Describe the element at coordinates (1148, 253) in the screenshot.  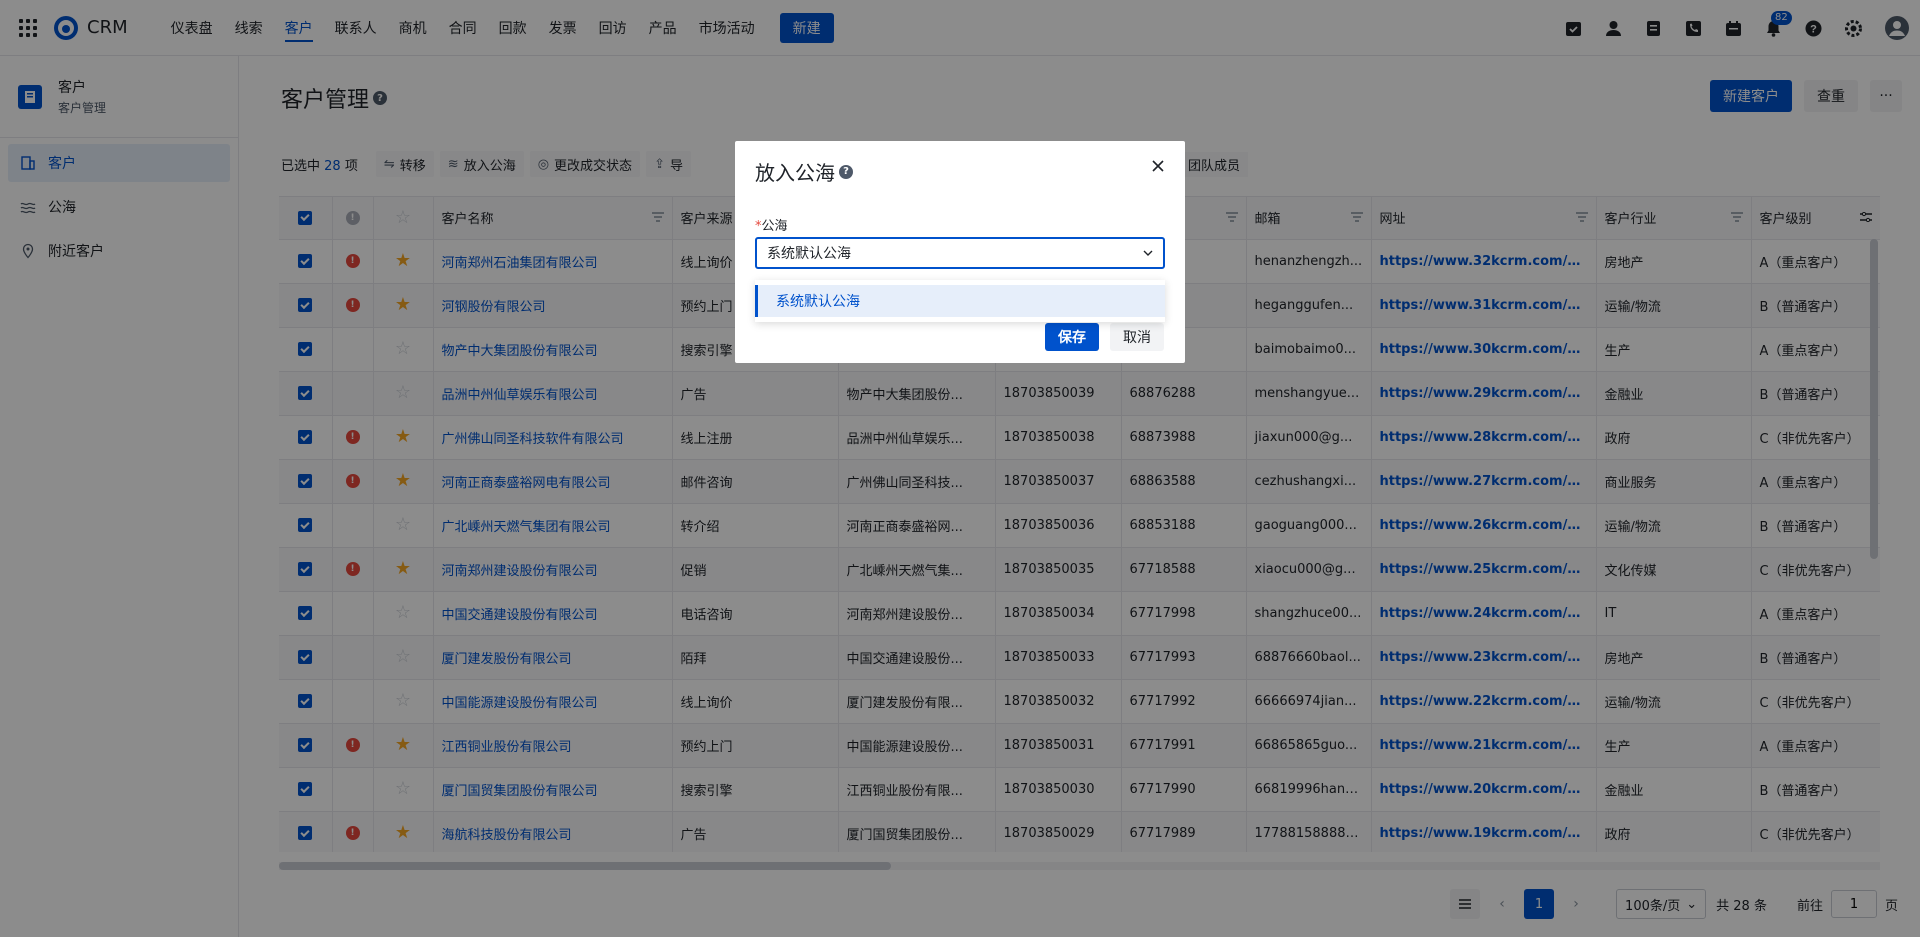
I see `chevron-down-icon` at that location.